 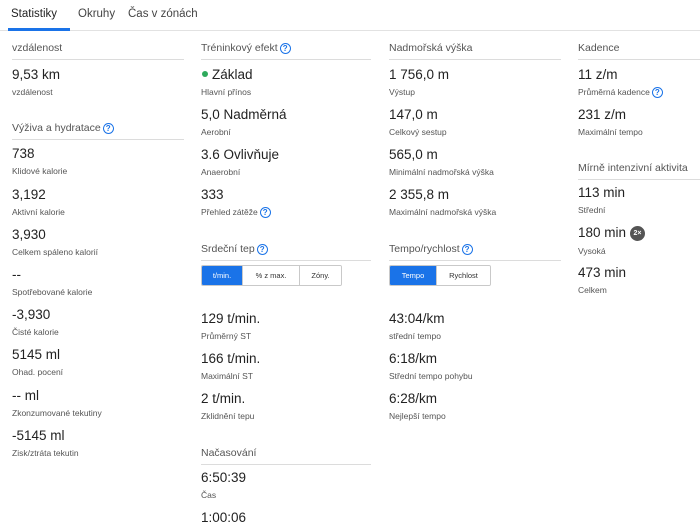 What do you see at coordinates (212, 194) in the screenshot?
I see `stat-value: 333` at bounding box center [212, 194].